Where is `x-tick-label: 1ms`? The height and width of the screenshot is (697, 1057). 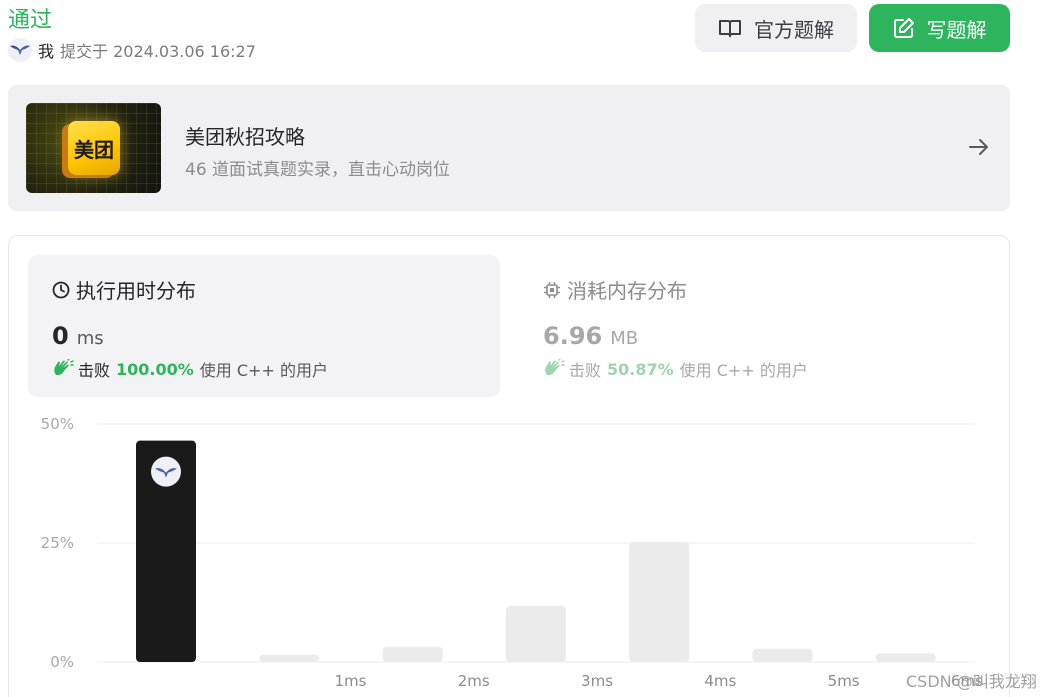
x-tick-label: 1ms is located at coordinates (350, 681).